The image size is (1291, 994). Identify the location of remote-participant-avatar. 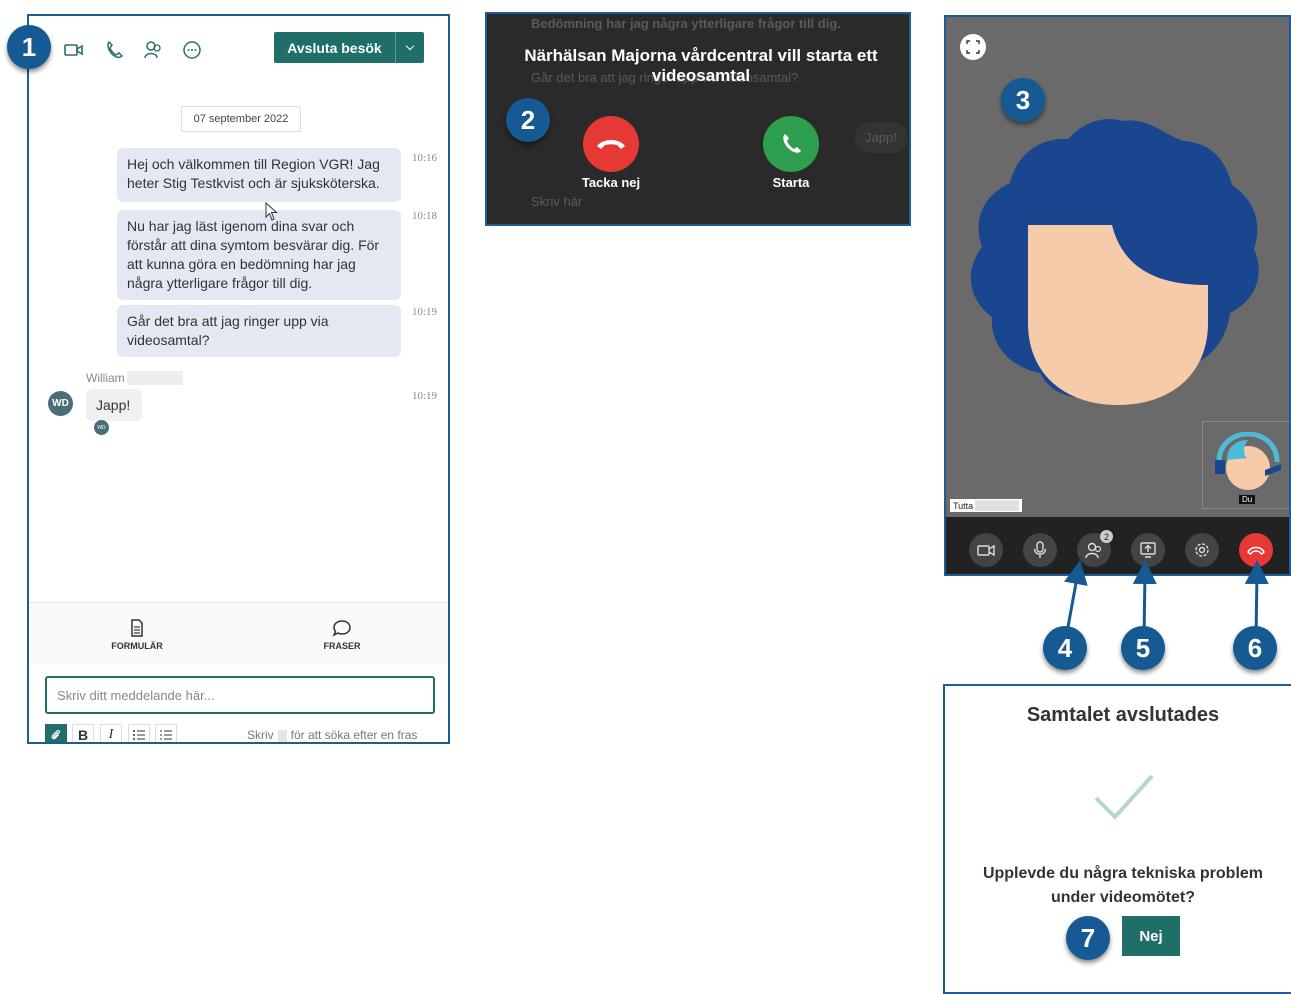
(1114, 262).